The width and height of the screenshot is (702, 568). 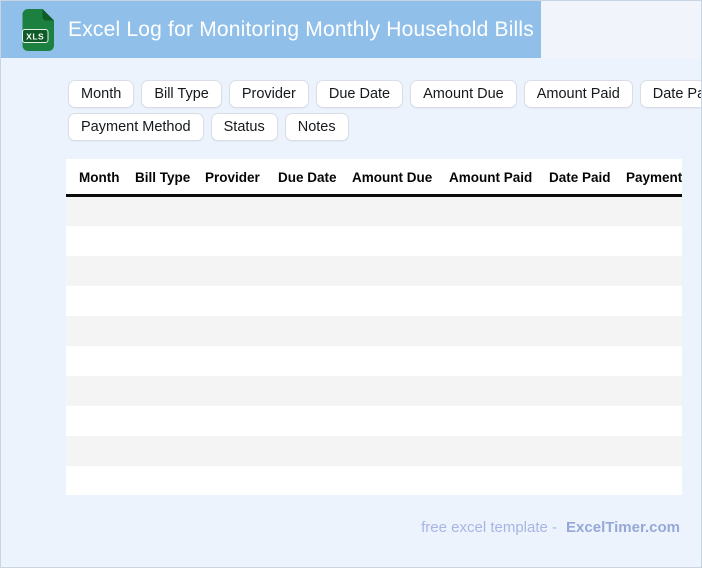 What do you see at coordinates (621, 29) in the screenshot?
I see `header-right-spacer` at bounding box center [621, 29].